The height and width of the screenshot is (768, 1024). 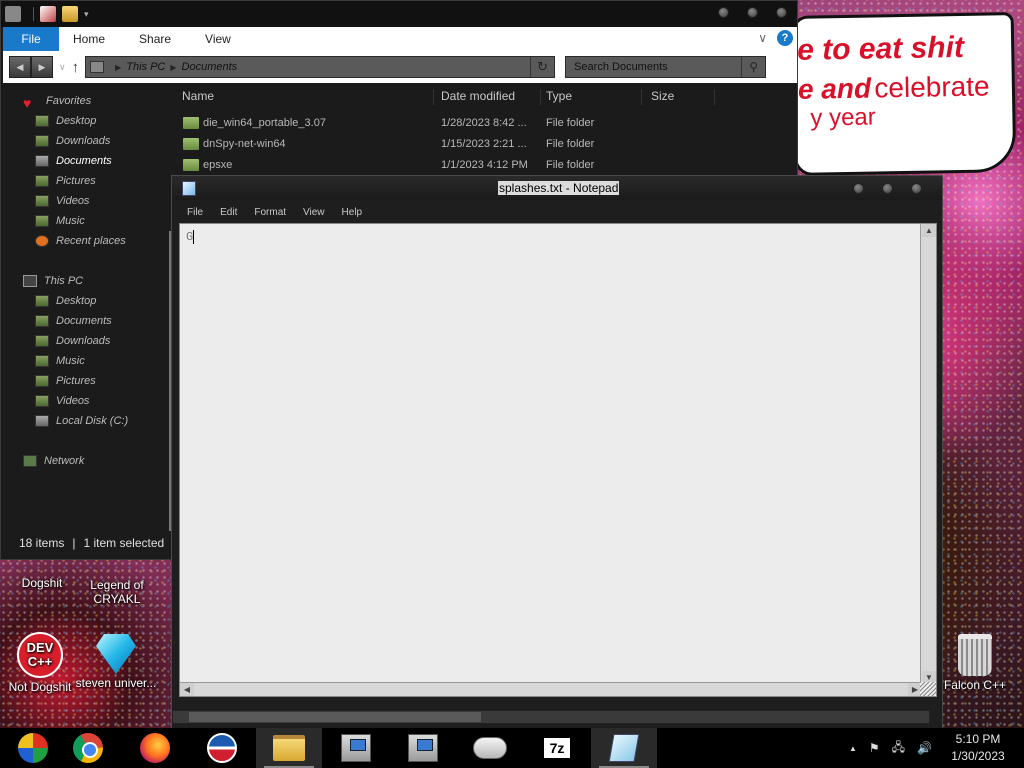 I want to click on nav-pc-pictures: Pictures, so click(x=65, y=381).